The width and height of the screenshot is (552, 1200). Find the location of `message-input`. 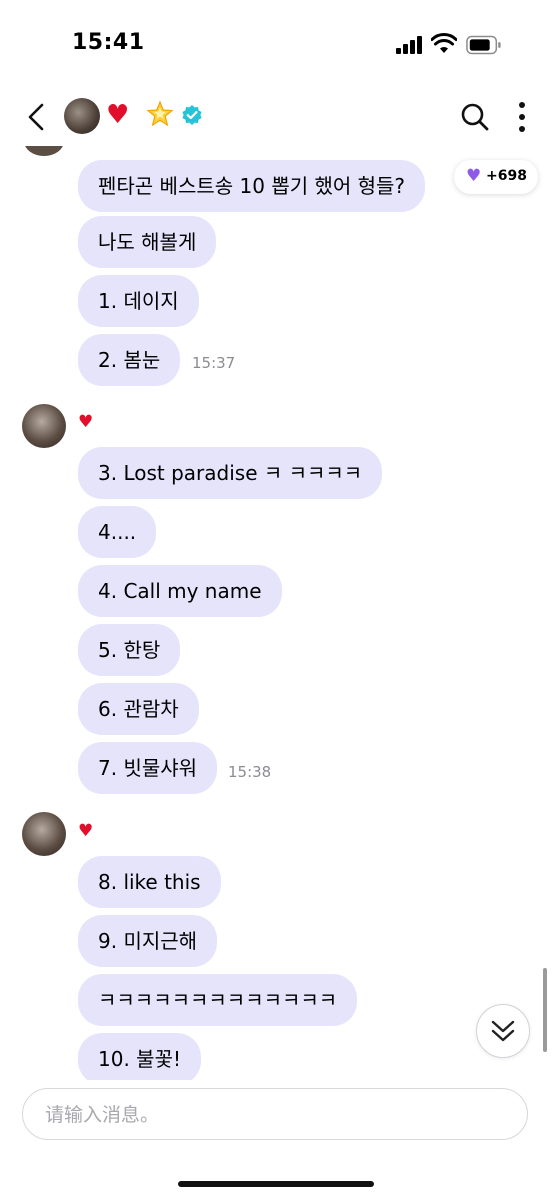

message-input is located at coordinates (275, 1115).